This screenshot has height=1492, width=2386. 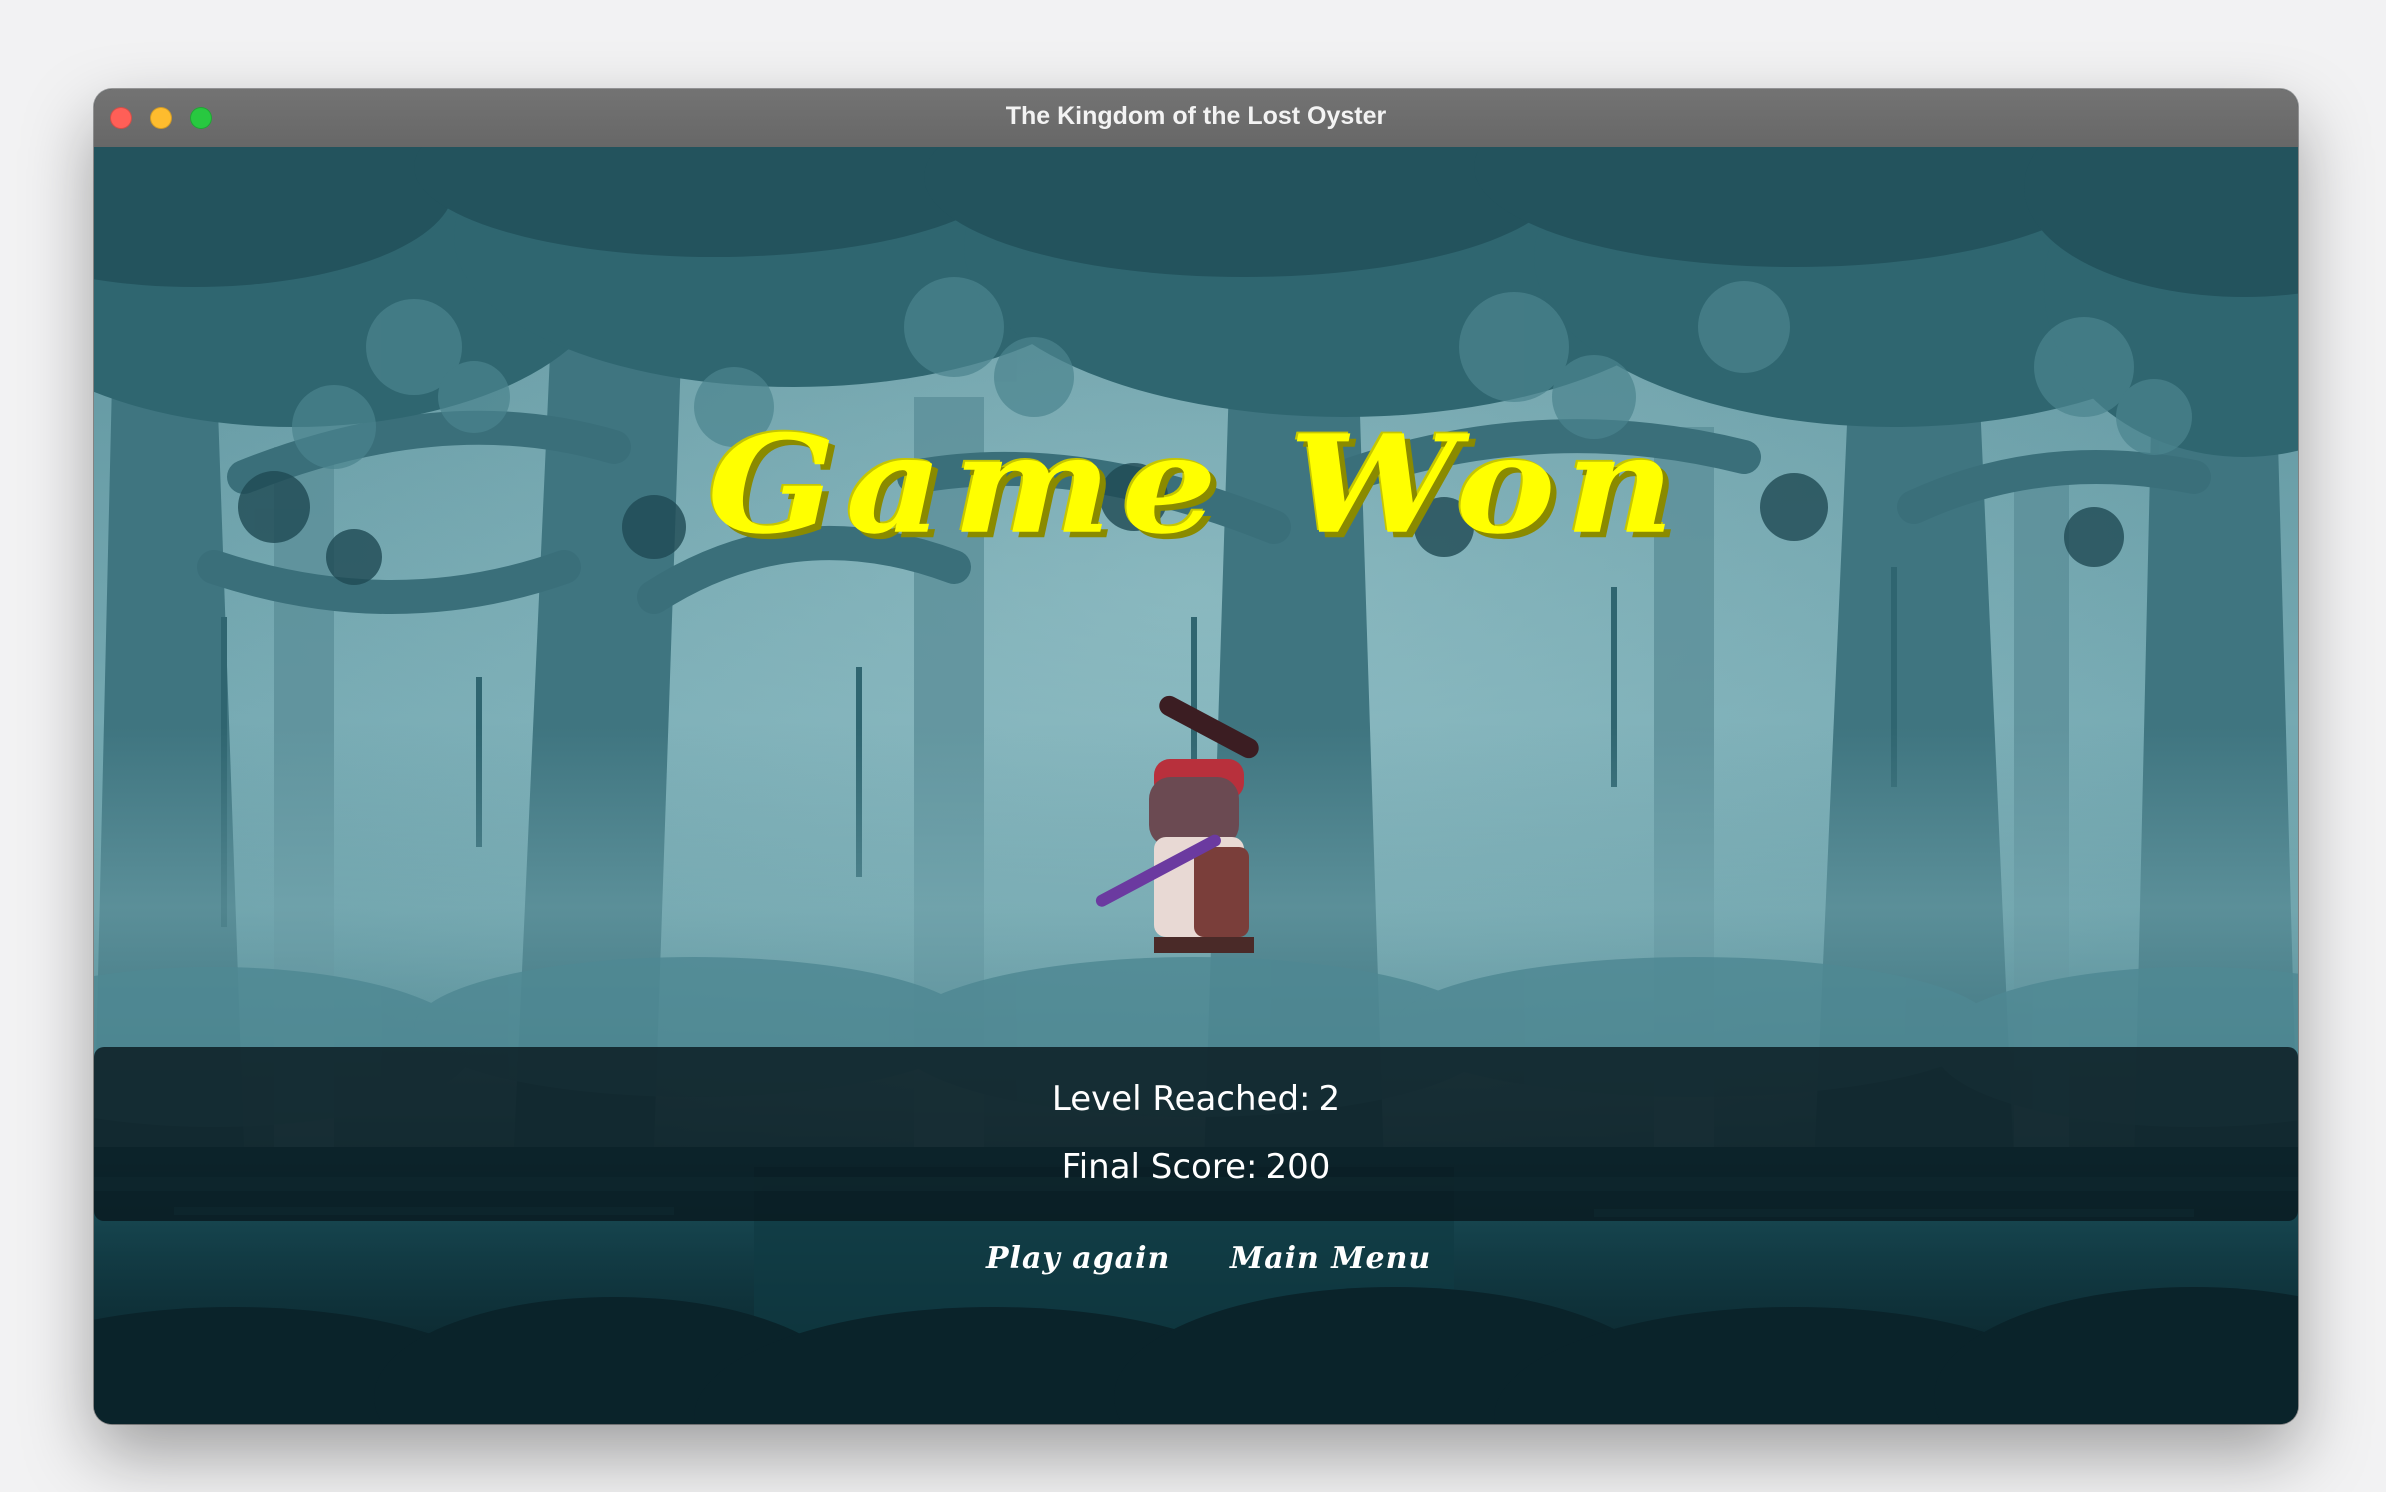 I want to click on window-title: The Kingdom of the Lost Oyster, so click(x=1196, y=116).